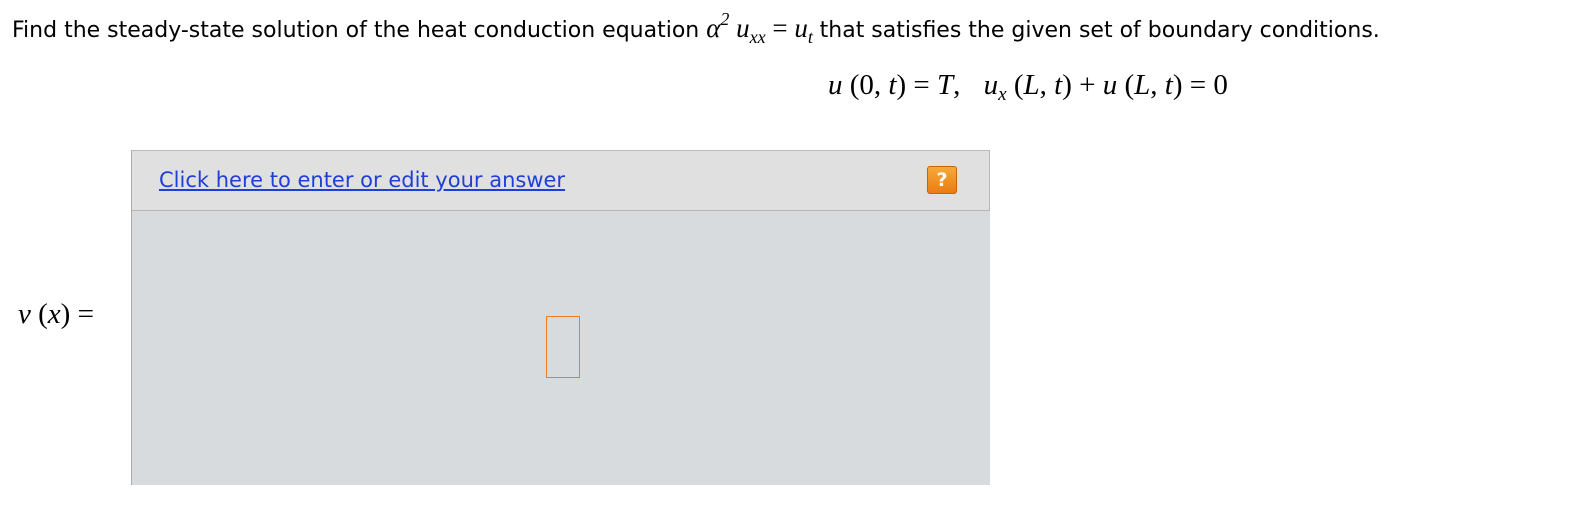 This screenshot has width=1586, height=520. I want to click on boundary-conditions: u (0, t) = T, ux (L, t) + u (L, t) = 0, so click(1028, 85).